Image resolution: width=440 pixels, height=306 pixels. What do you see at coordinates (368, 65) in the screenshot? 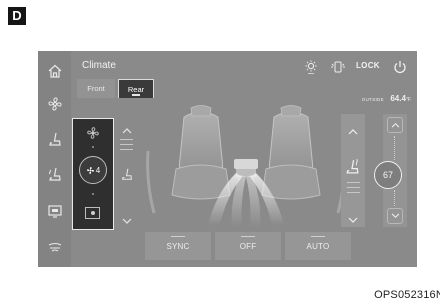
I see `lock-button: LOCK` at bounding box center [368, 65].